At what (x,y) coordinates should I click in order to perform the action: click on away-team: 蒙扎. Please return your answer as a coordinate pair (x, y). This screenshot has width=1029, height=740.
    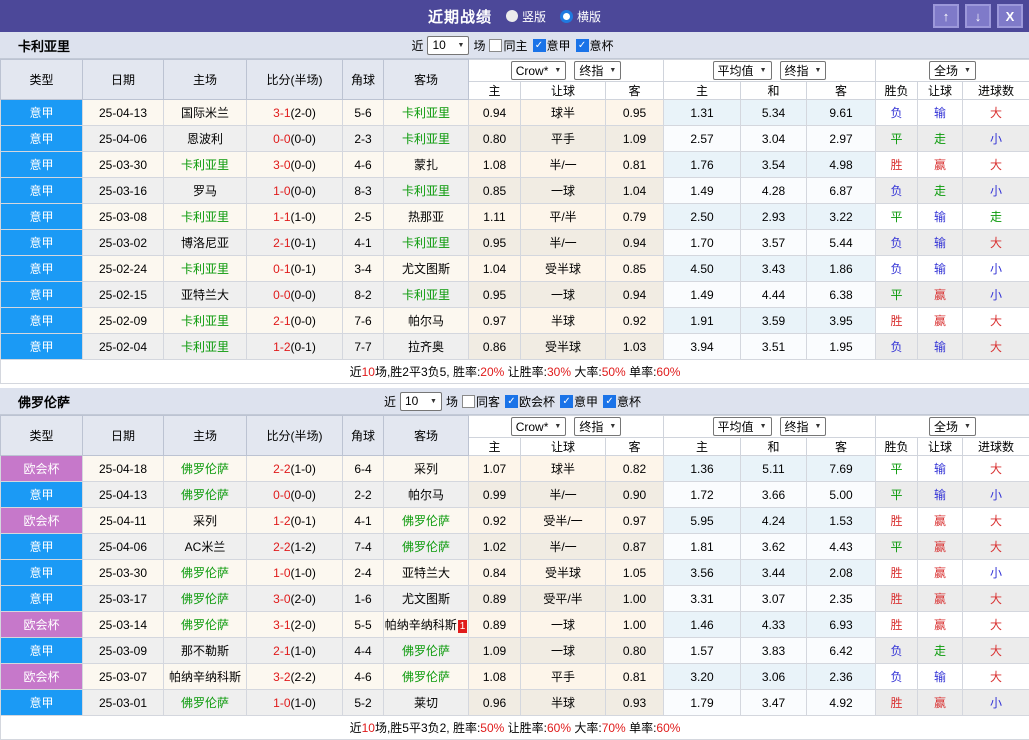
    Looking at the image, I should click on (426, 165).